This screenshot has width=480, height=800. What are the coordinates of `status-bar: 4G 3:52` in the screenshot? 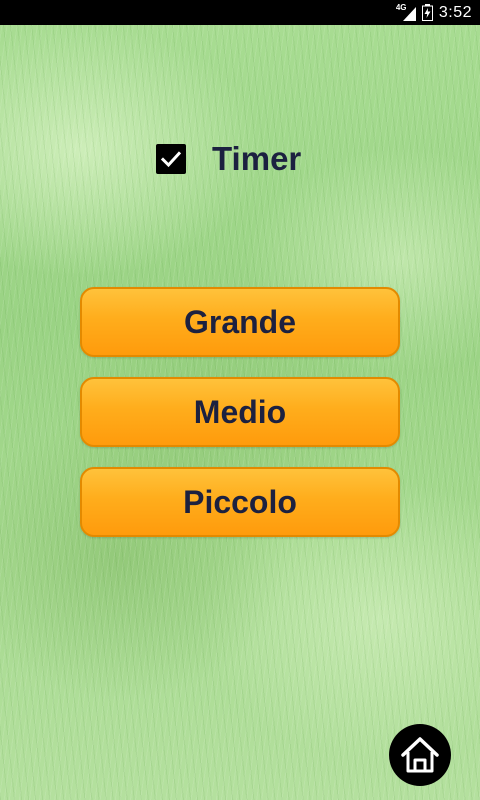 It's located at (240, 12).